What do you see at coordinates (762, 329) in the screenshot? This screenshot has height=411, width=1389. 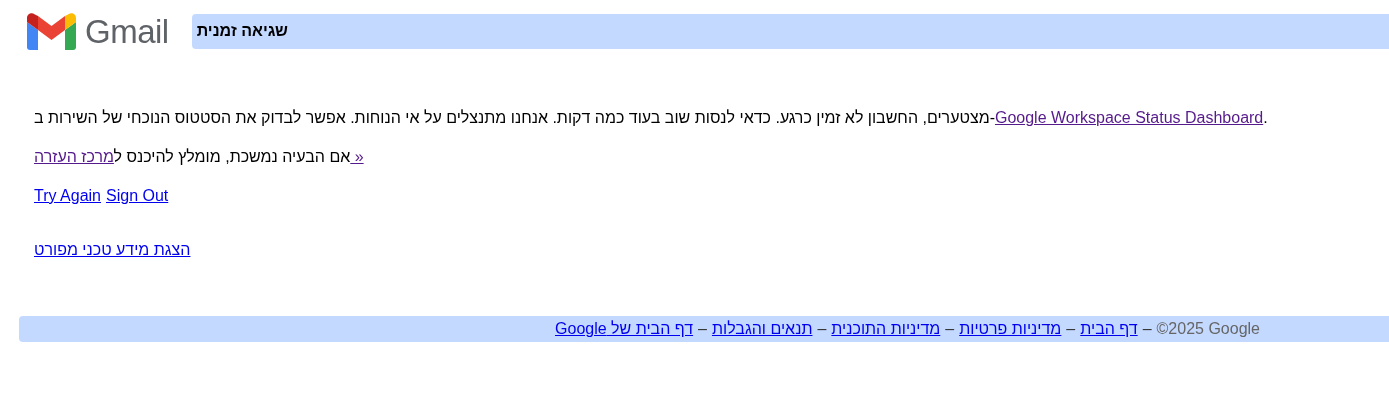 I see `footer-link: תנאים והגבלות` at bounding box center [762, 329].